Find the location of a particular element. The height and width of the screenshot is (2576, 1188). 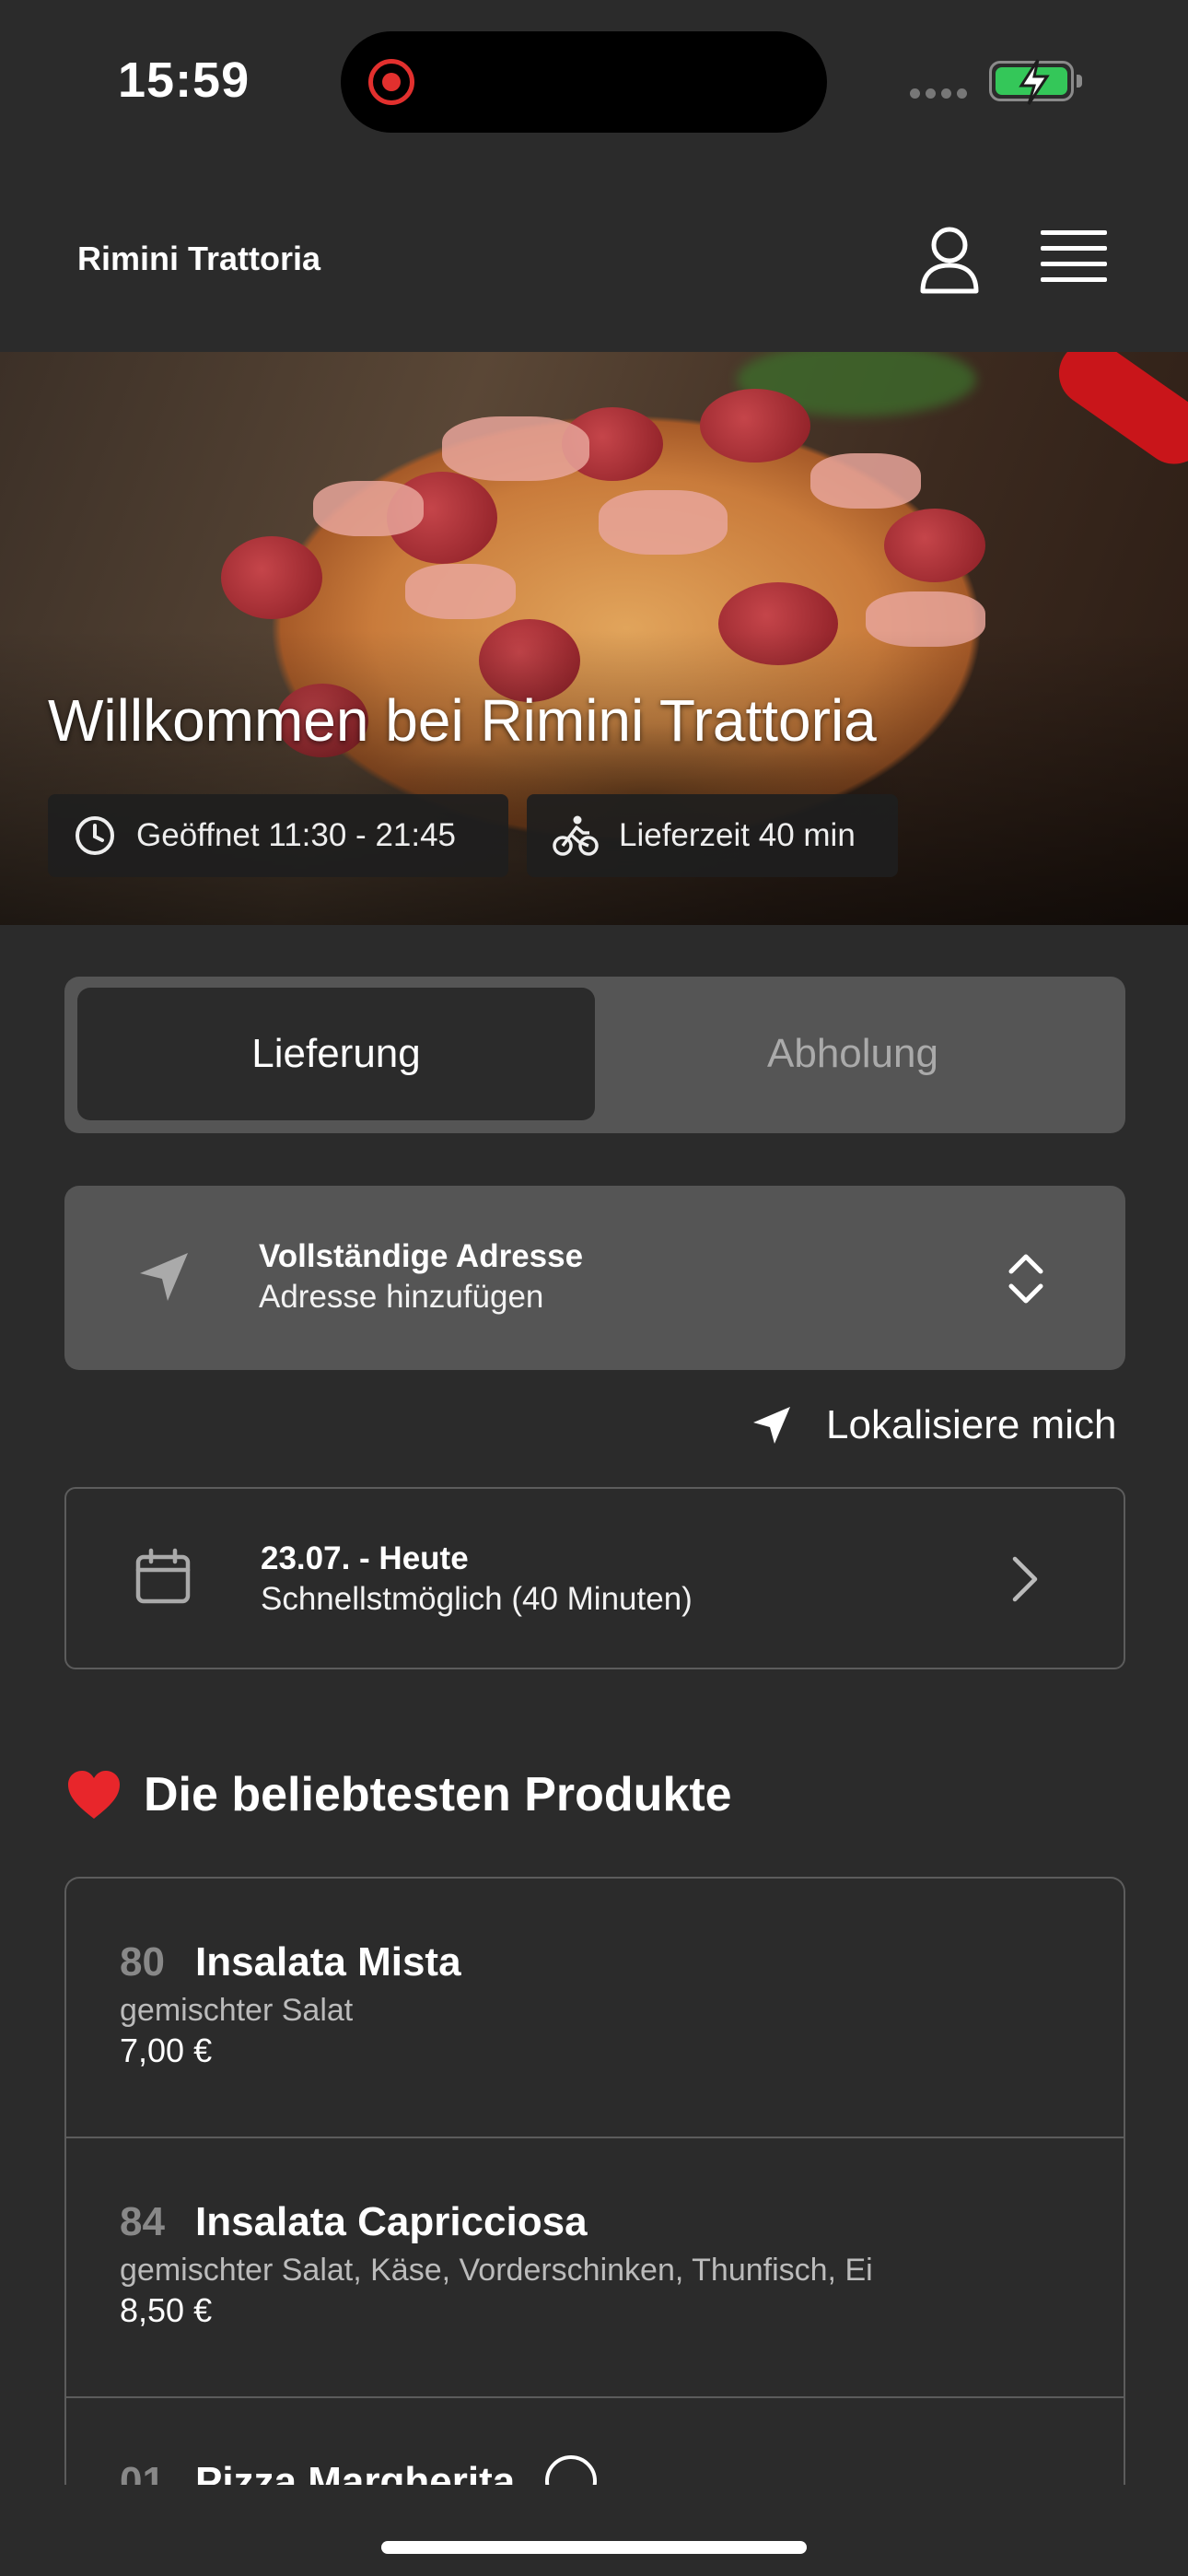

navigation-arrow-icon is located at coordinates (164, 1277).